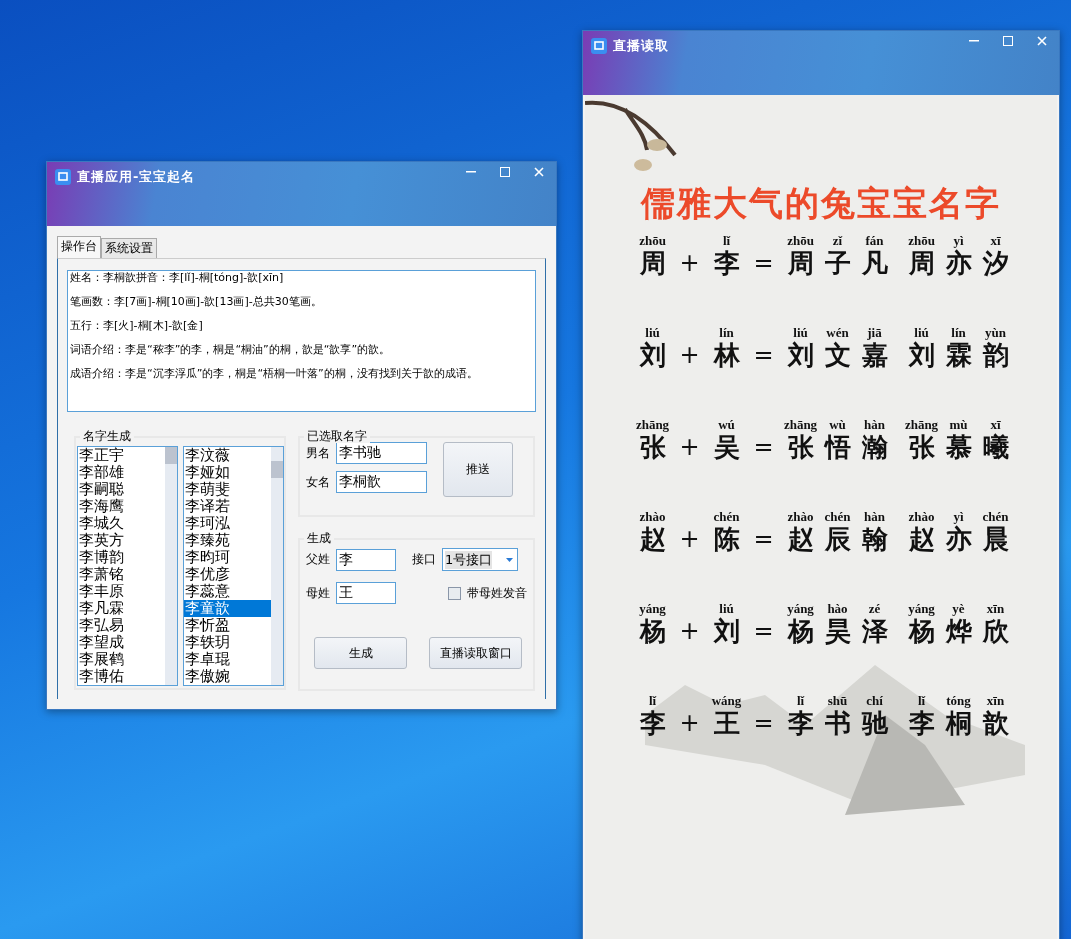 The width and height of the screenshot is (1071, 939). Describe the element at coordinates (509, 559) in the screenshot. I see `dropdown-arrow-icon` at that location.